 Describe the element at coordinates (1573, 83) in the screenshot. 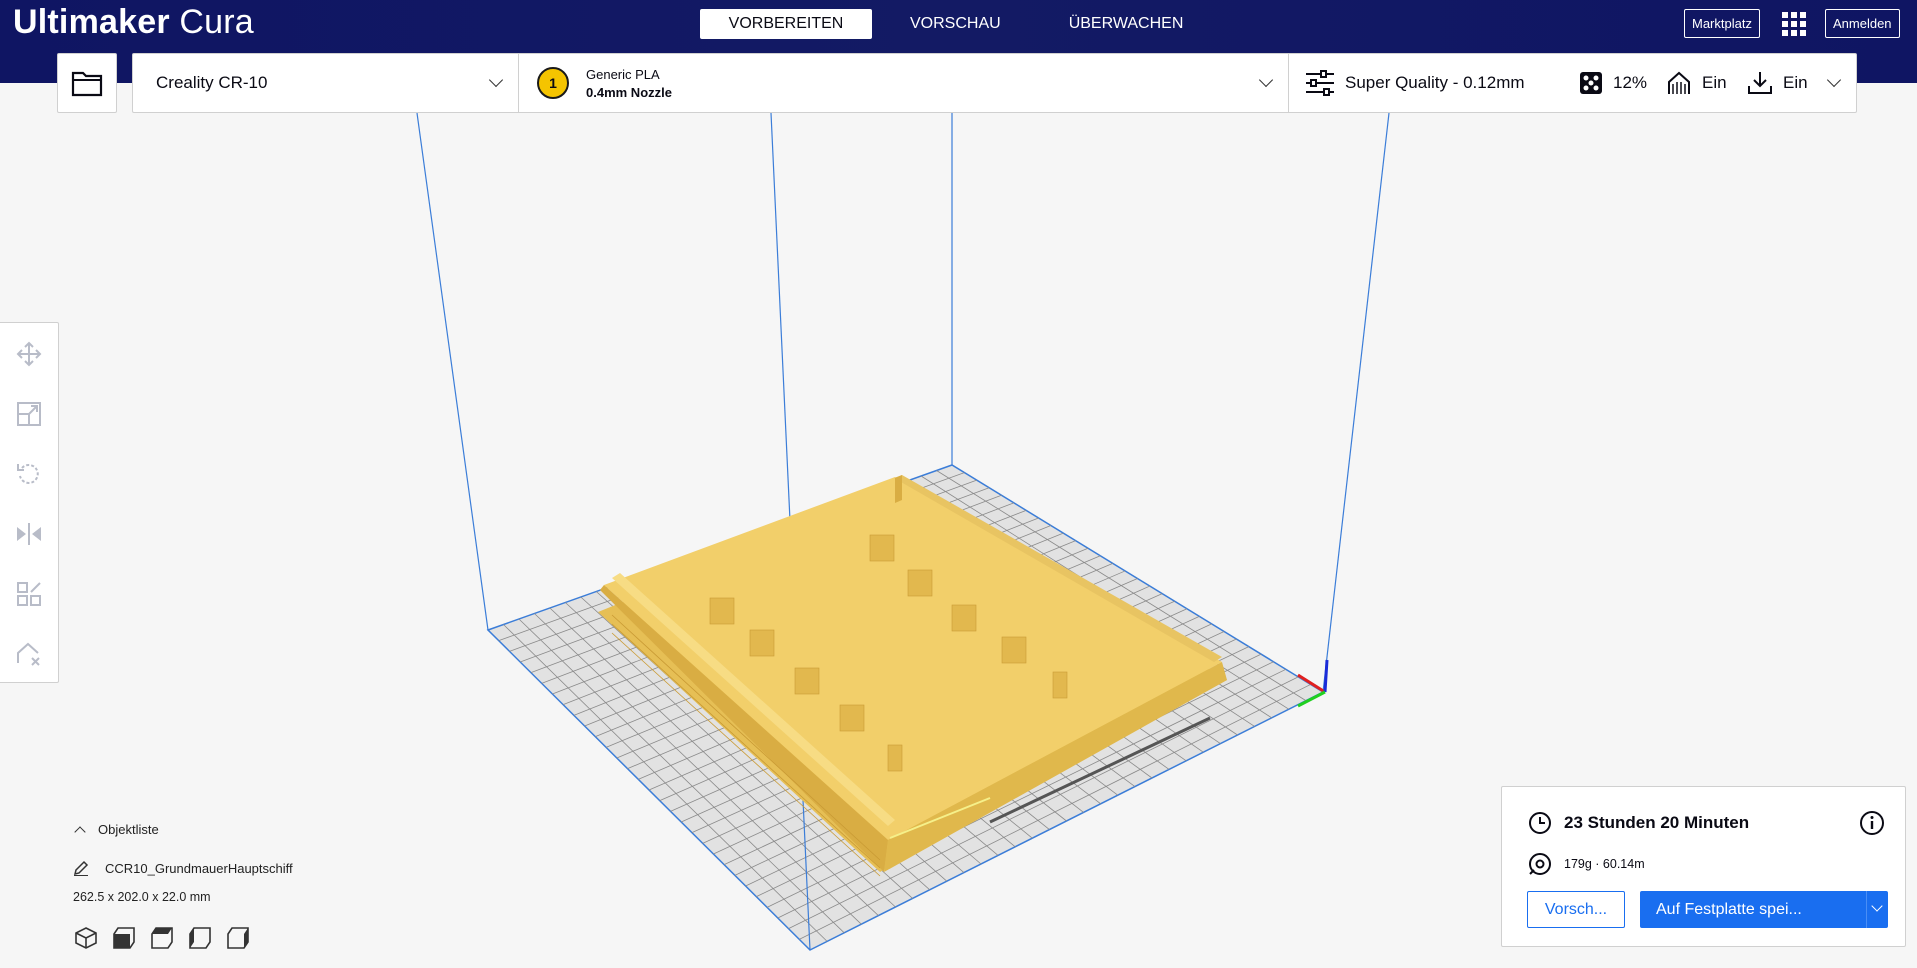

I see `print-settings-selector: Super Quality - 0.12mm 12% Ein Ein` at that location.